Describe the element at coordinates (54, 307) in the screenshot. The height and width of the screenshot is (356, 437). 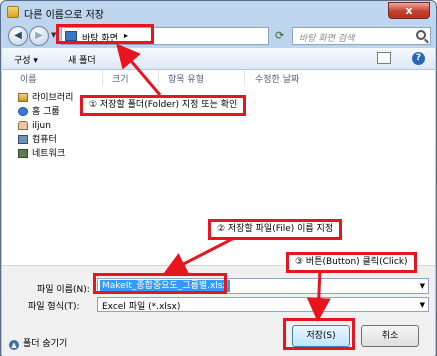
I see `filetype-label: 파일 형식(T):` at that location.